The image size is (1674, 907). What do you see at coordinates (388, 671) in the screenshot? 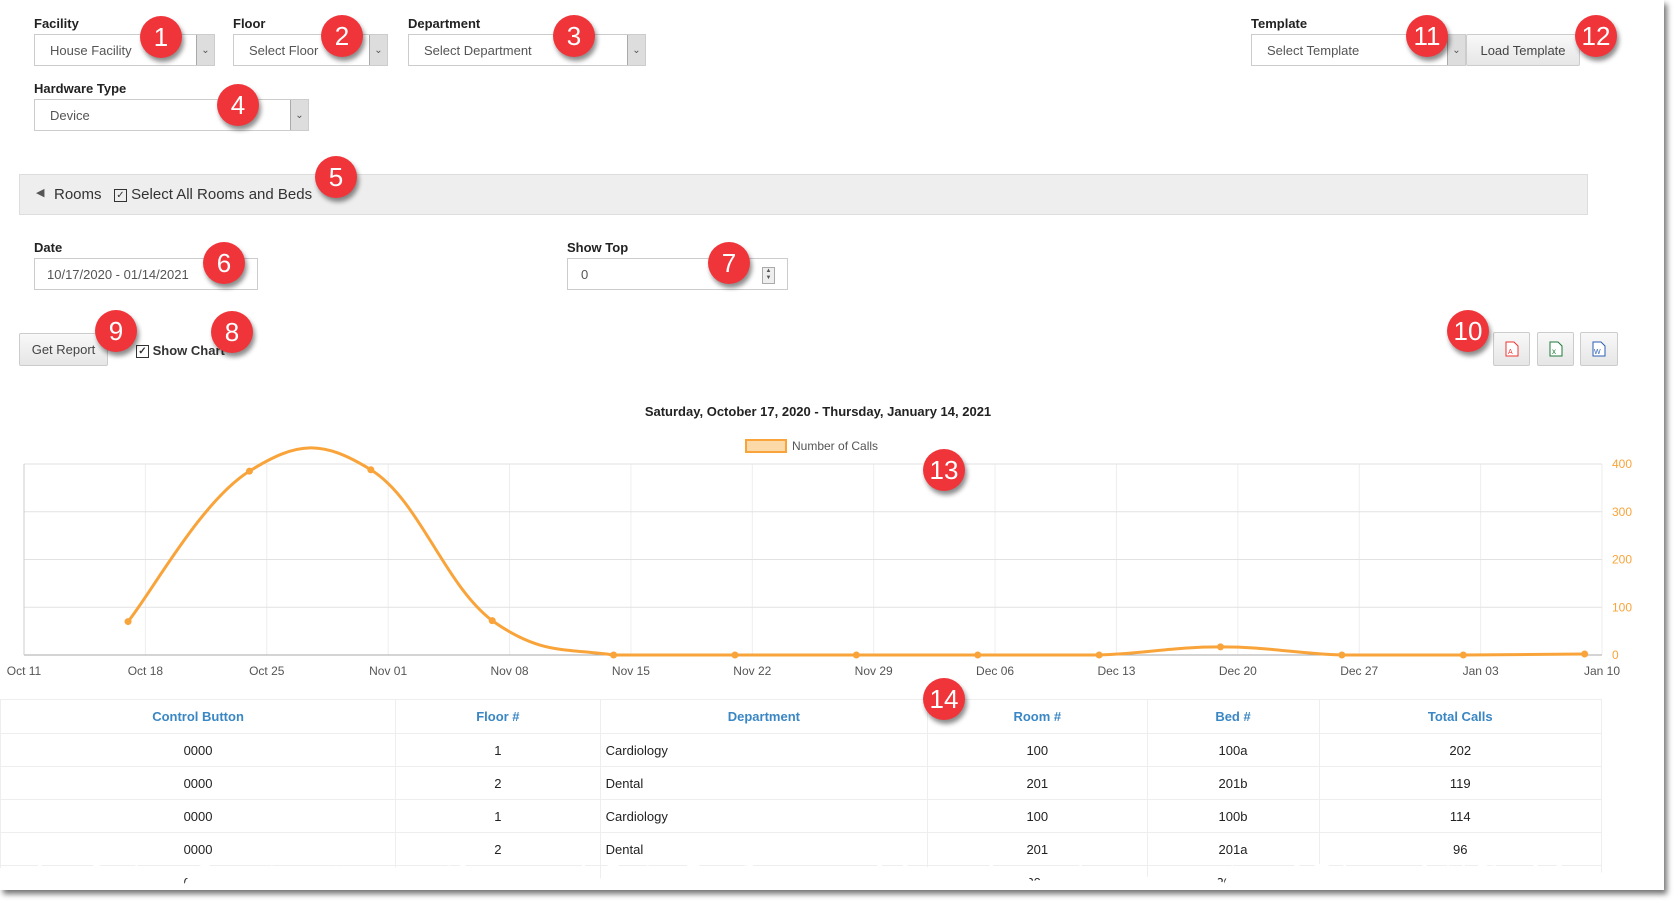
I see `x-tick-label: Nov 01` at bounding box center [388, 671].